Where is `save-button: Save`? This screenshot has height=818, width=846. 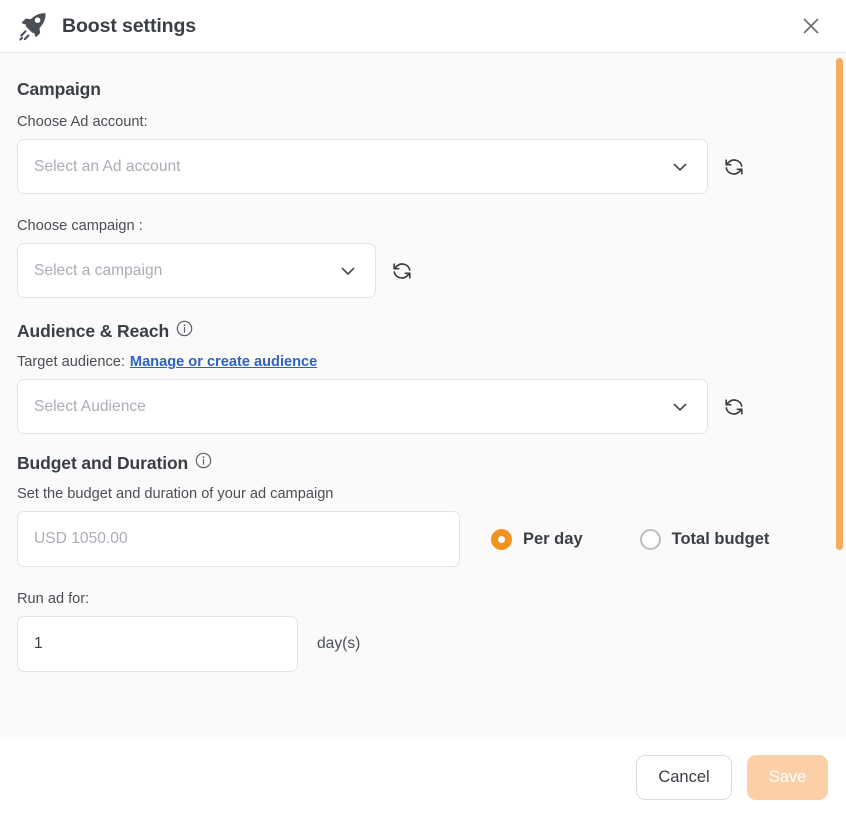
save-button: Save is located at coordinates (787, 777).